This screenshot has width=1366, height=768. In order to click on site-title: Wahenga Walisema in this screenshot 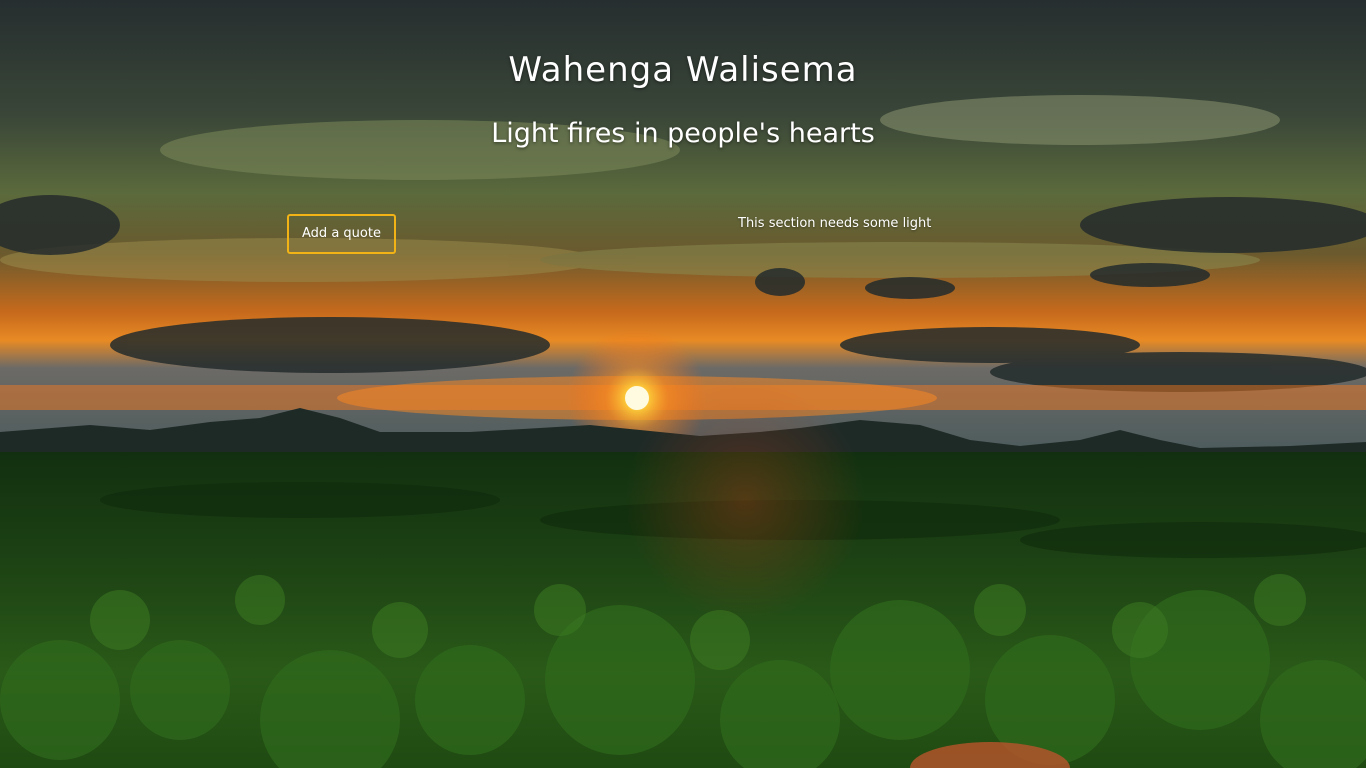, I will do `click(683, 70)`.